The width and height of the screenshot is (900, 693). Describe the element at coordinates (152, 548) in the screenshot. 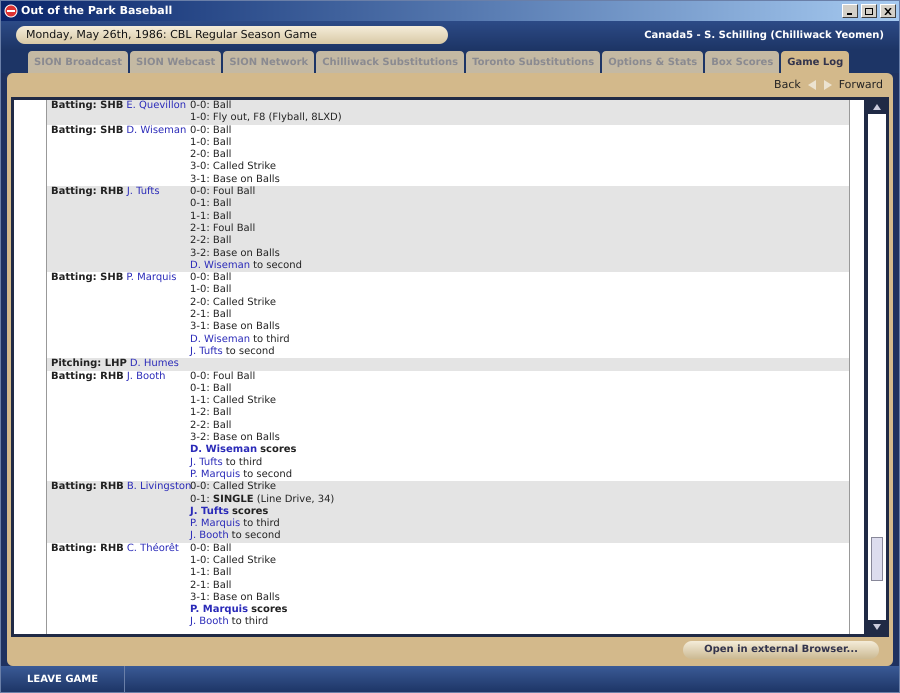

I see `player-link: C. Théorêt` at that location.